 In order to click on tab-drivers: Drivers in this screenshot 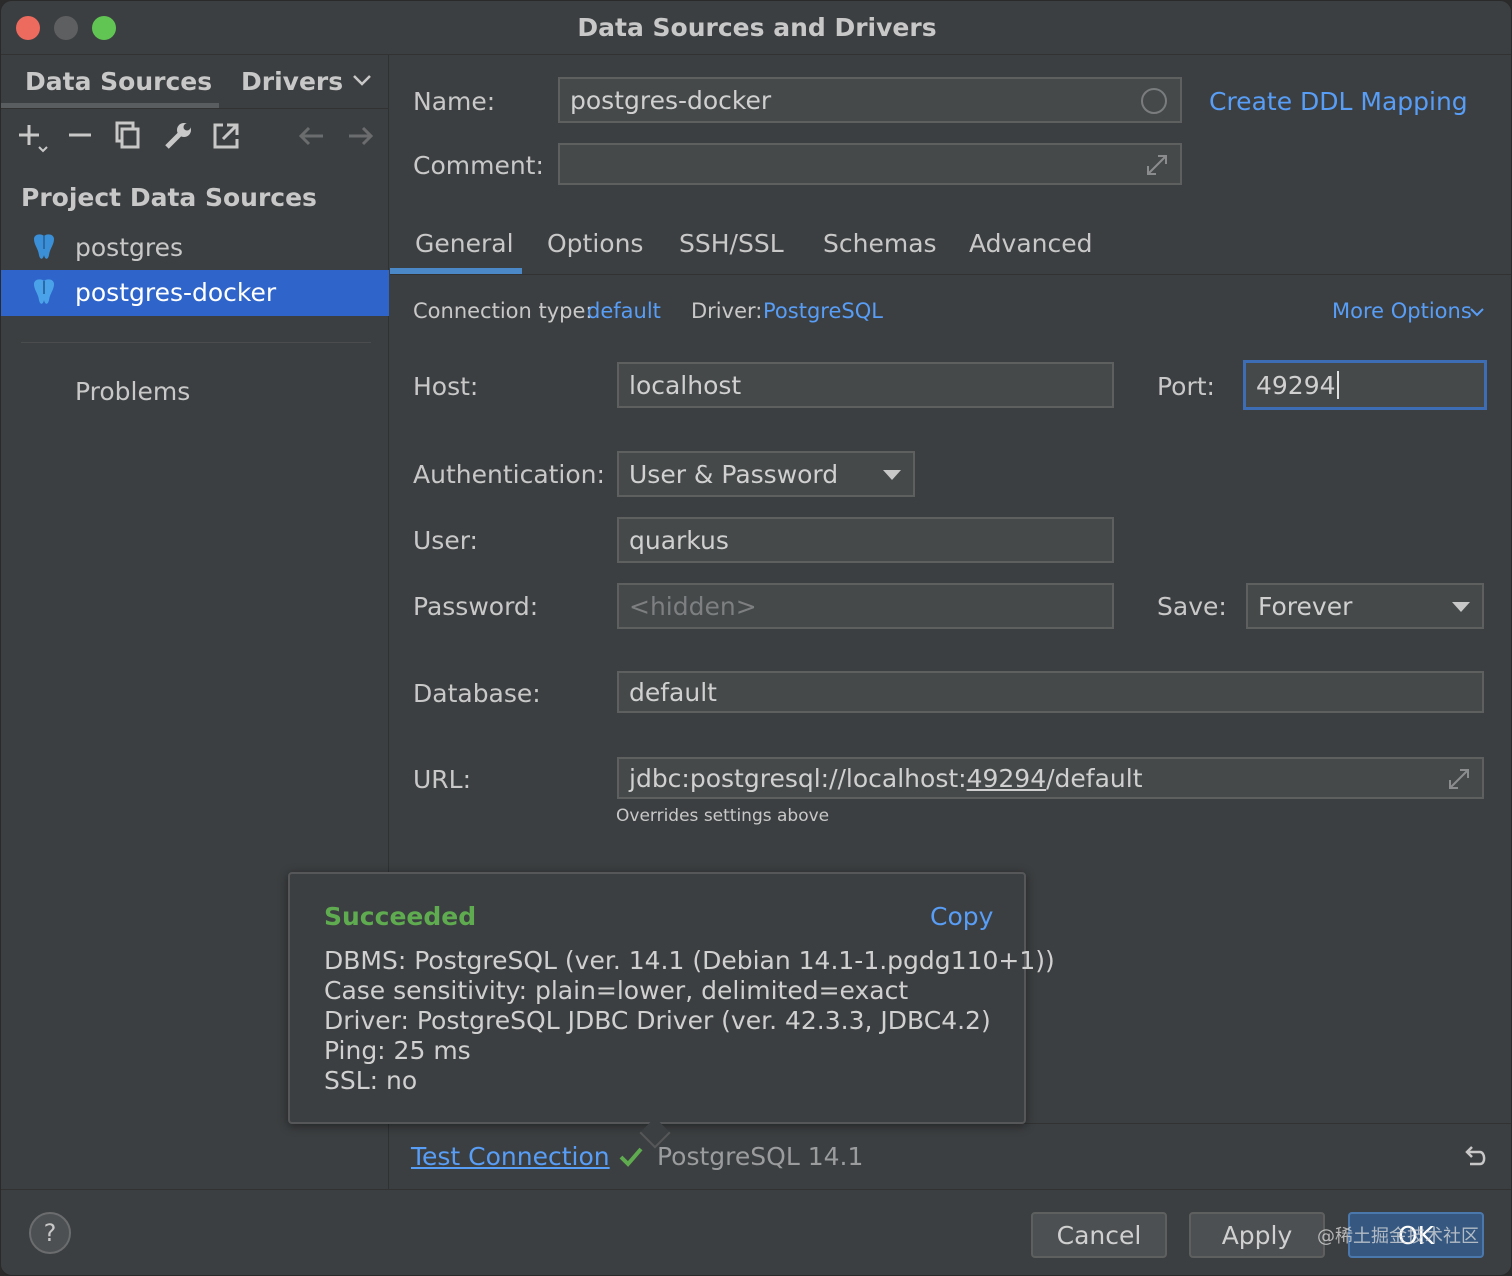, I will do `click(292, 81)`.